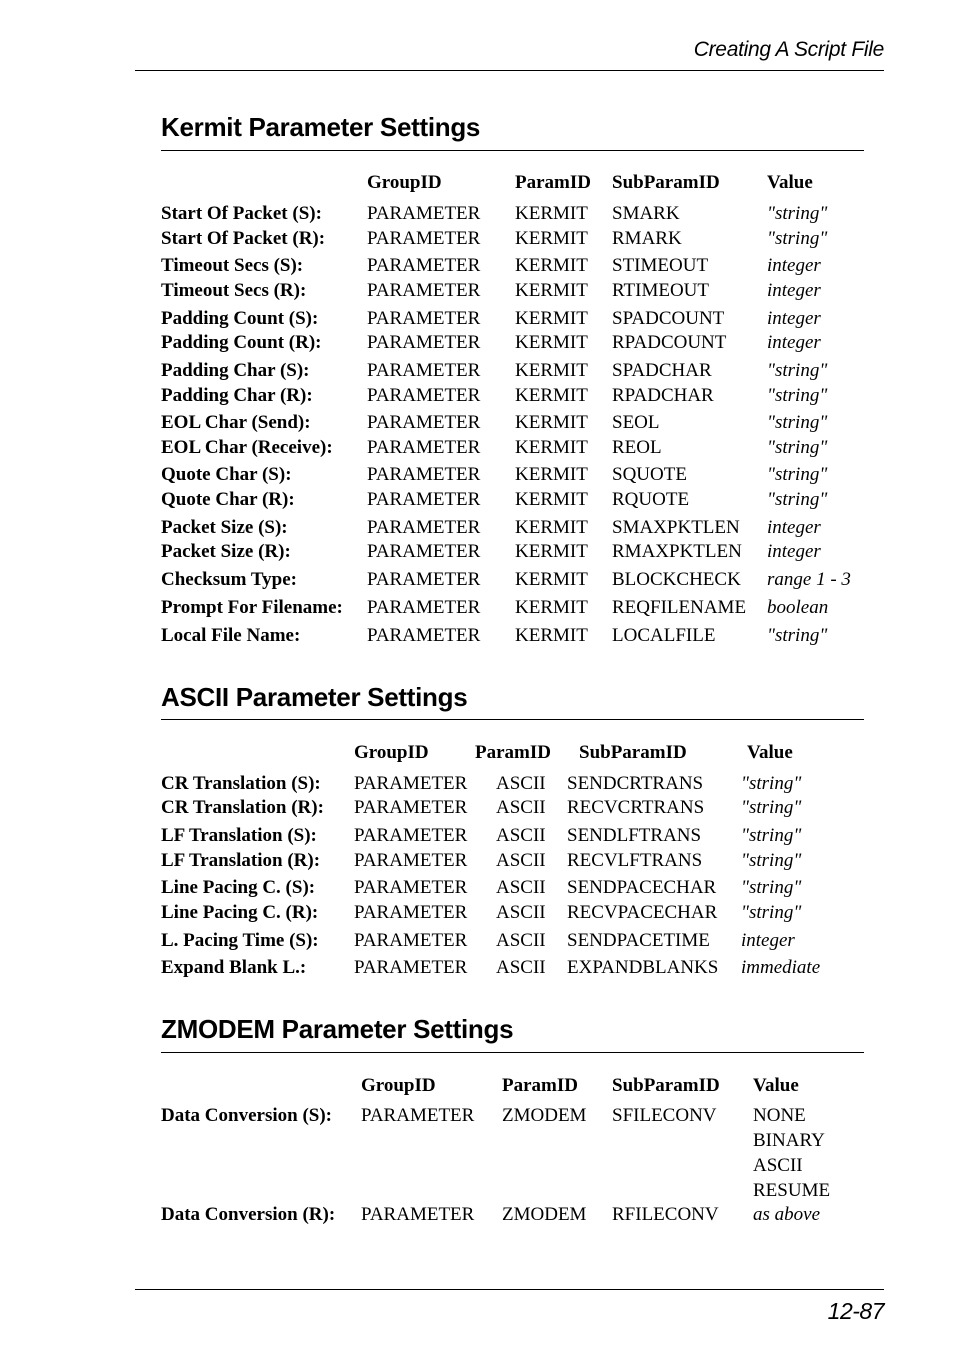  What do you see at coordinates (781, 967) in the screenshot?
I see `value-cell: immediate` at bounding box center [781, 967].